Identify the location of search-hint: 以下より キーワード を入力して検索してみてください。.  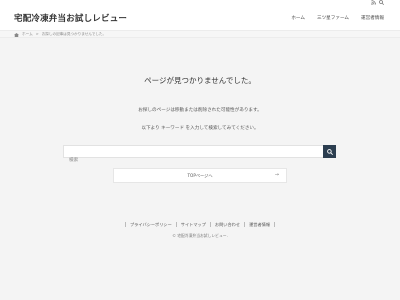
(200, 128).